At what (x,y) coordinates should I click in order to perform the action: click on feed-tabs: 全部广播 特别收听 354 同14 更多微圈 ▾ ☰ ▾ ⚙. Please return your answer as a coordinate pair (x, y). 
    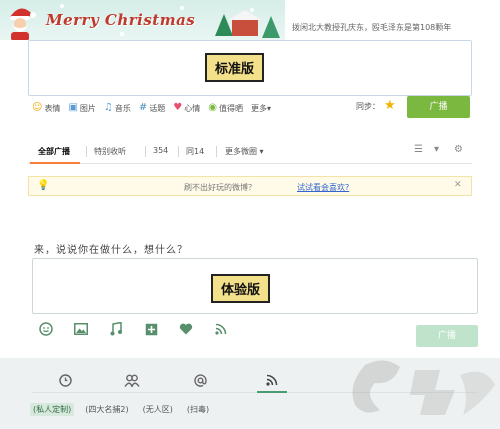
    Looking at the image, I should click on (250, 152).